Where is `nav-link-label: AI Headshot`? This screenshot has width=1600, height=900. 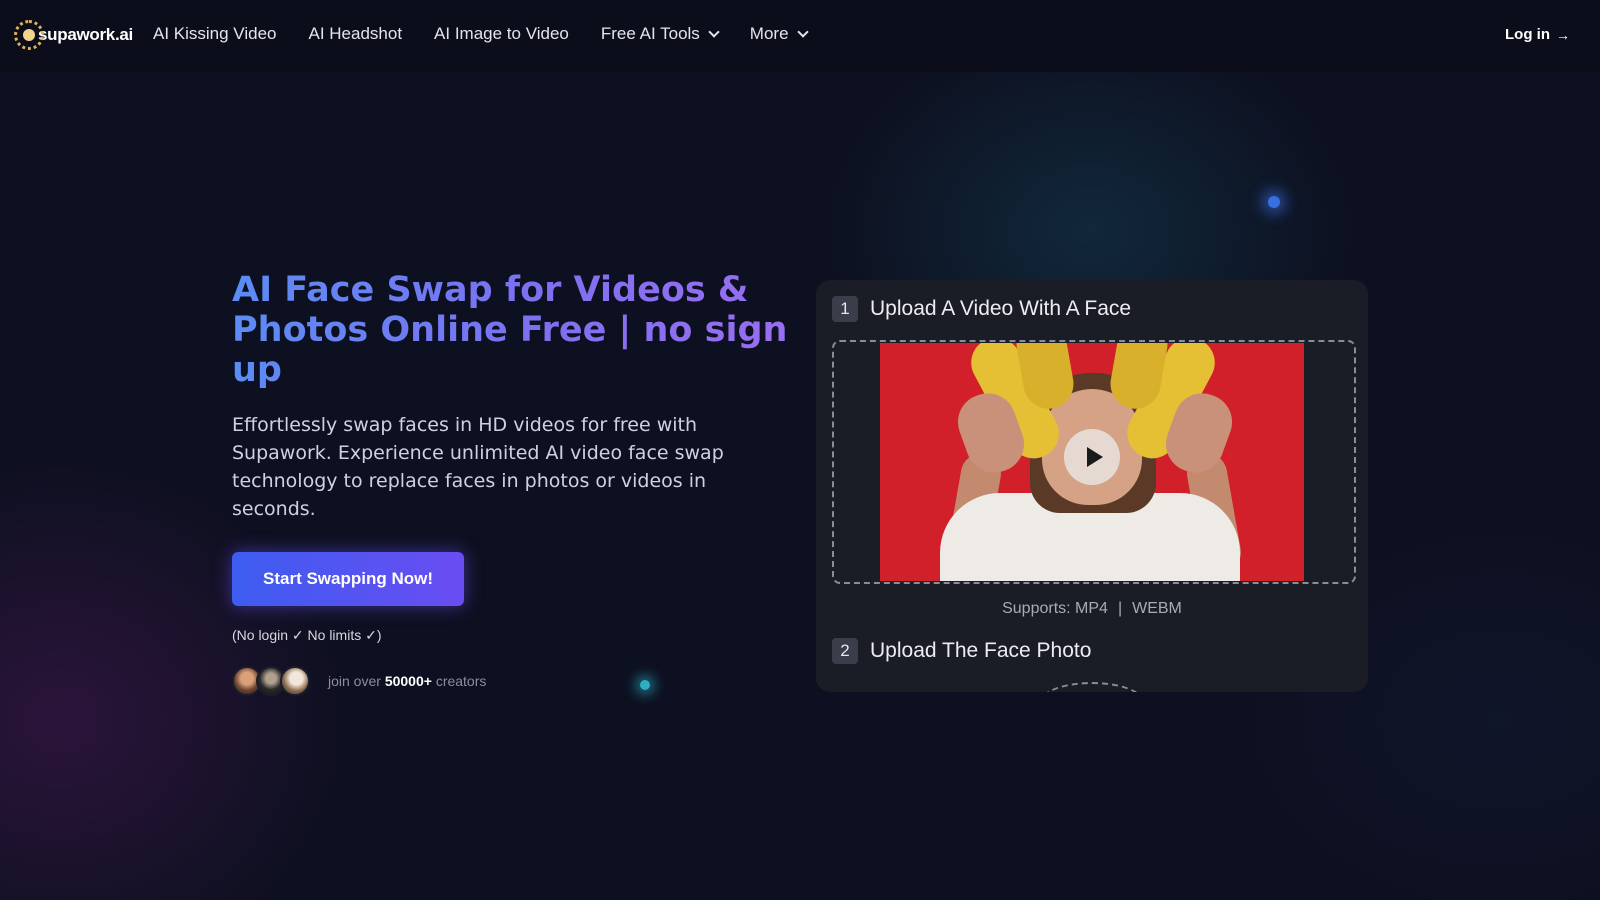
nav-link-label: AI Headshot is located at coordinates (355, 33).